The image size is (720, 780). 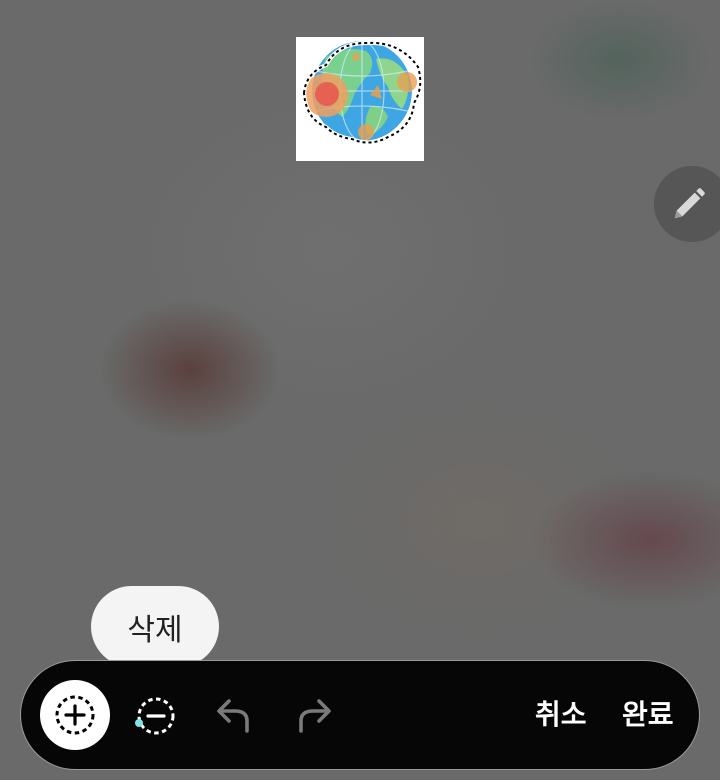 I want to click on cancel-button: 취소, so click(x=561, y=715).